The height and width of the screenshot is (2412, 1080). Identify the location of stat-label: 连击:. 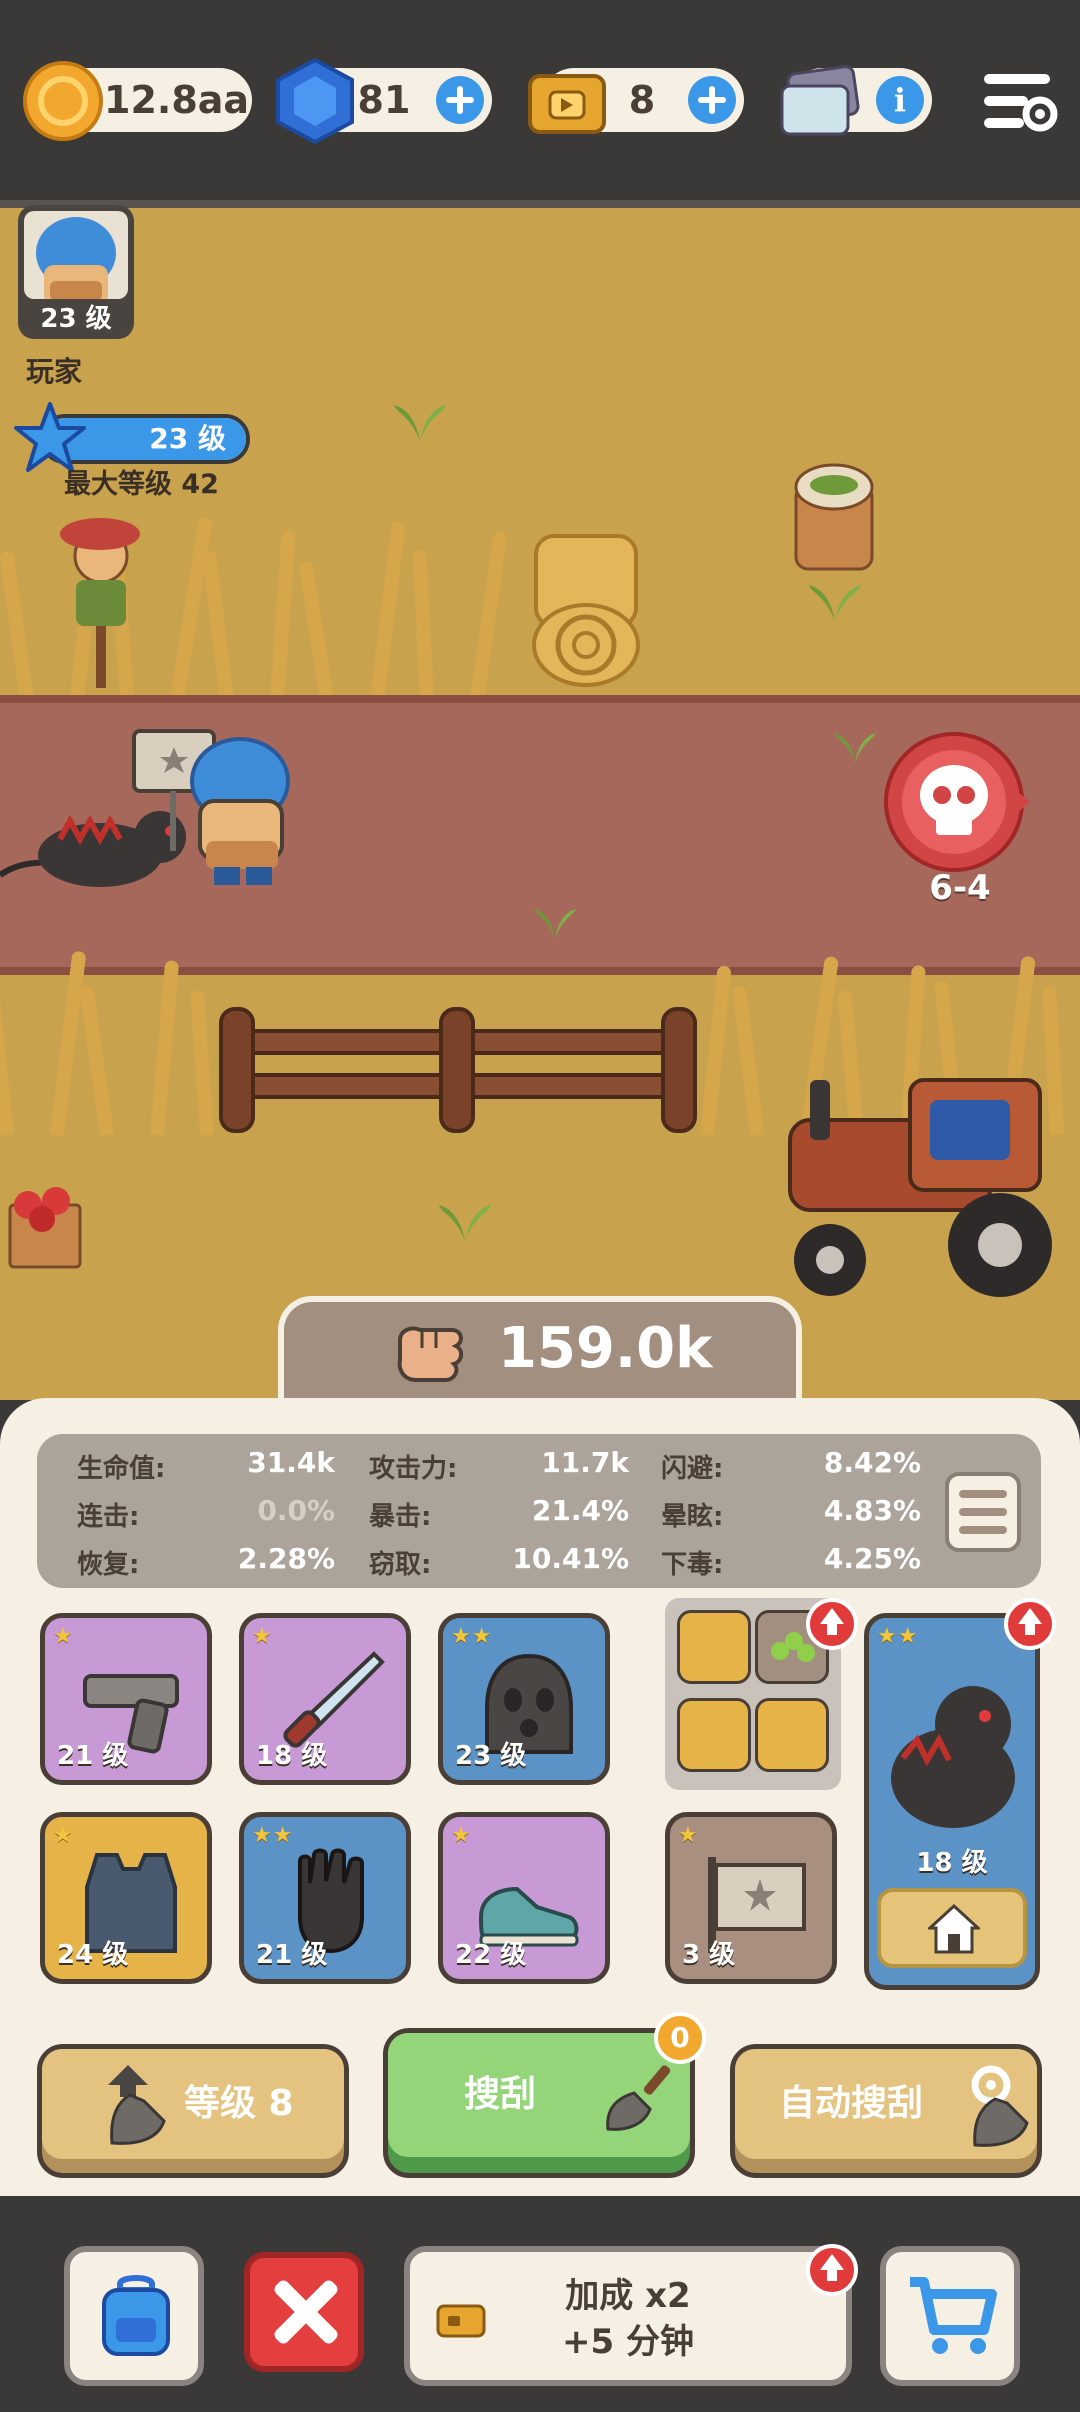
(108, 1517).